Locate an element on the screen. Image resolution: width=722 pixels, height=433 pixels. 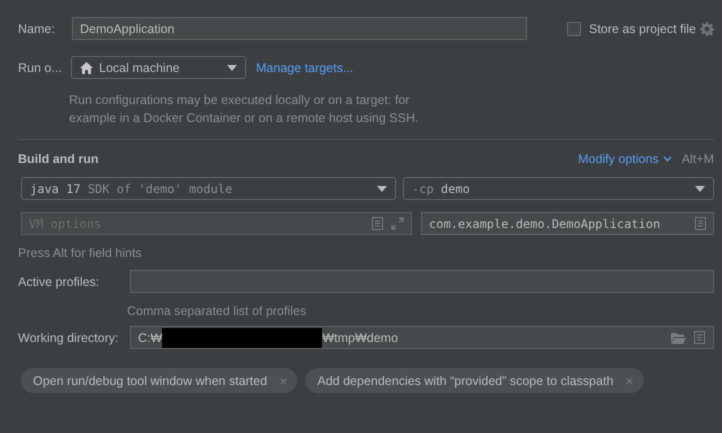
jdk-dropdown: java 17 SDK of 'demo' module is located at coordinates (208, 188).